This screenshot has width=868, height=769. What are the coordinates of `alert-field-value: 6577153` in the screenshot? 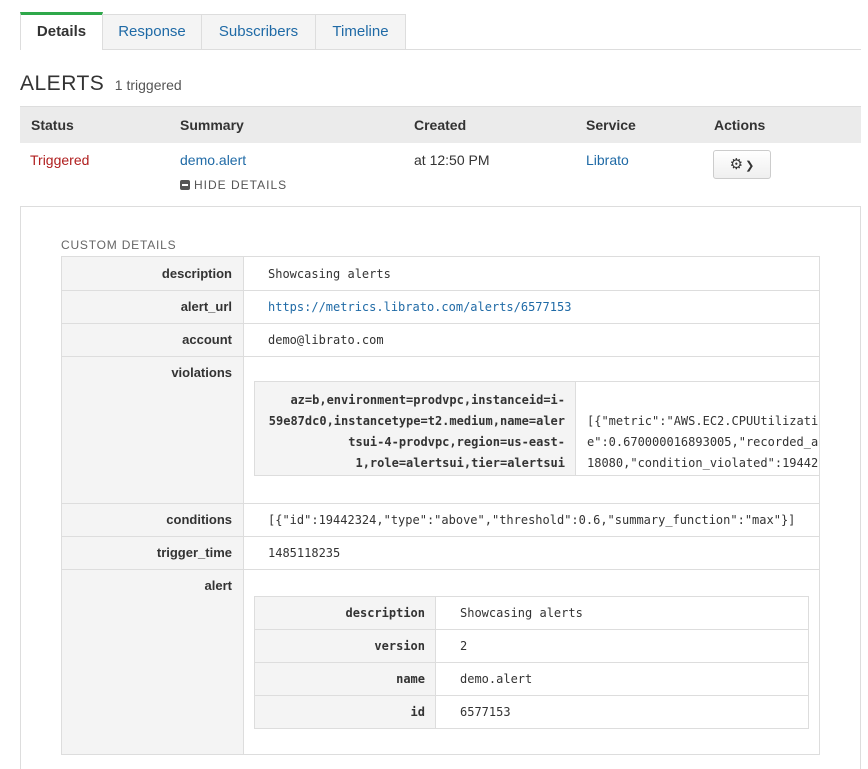 It's located at (485, 712).